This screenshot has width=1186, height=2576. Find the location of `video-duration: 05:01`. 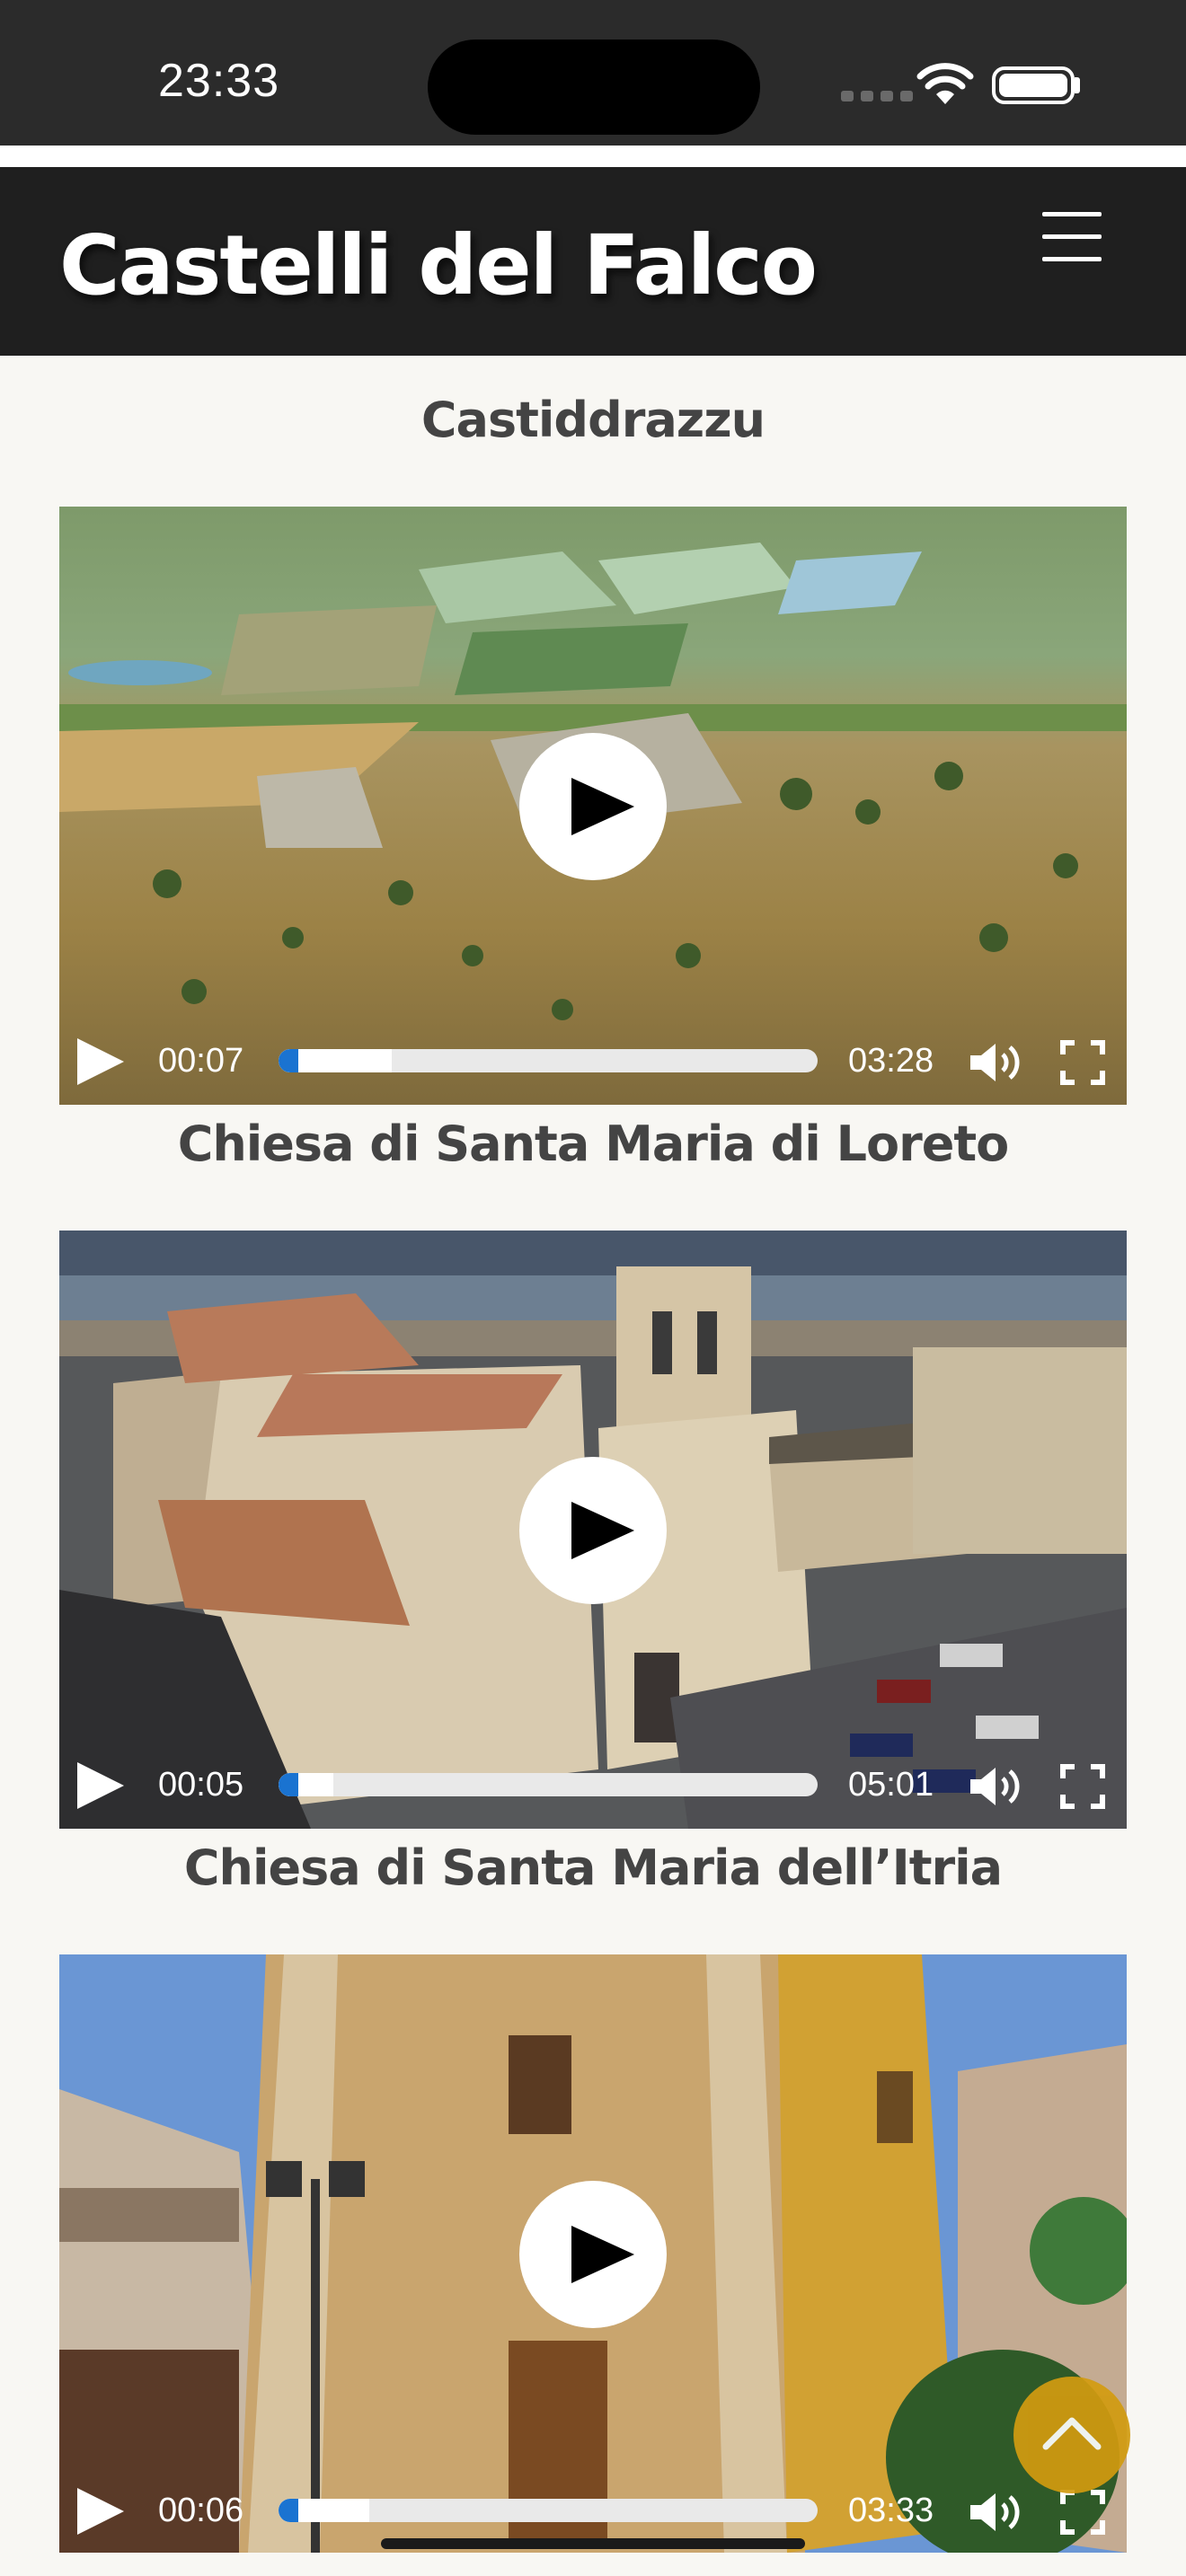

video-duration: 05:01 is located at coordinates (891, 1785).